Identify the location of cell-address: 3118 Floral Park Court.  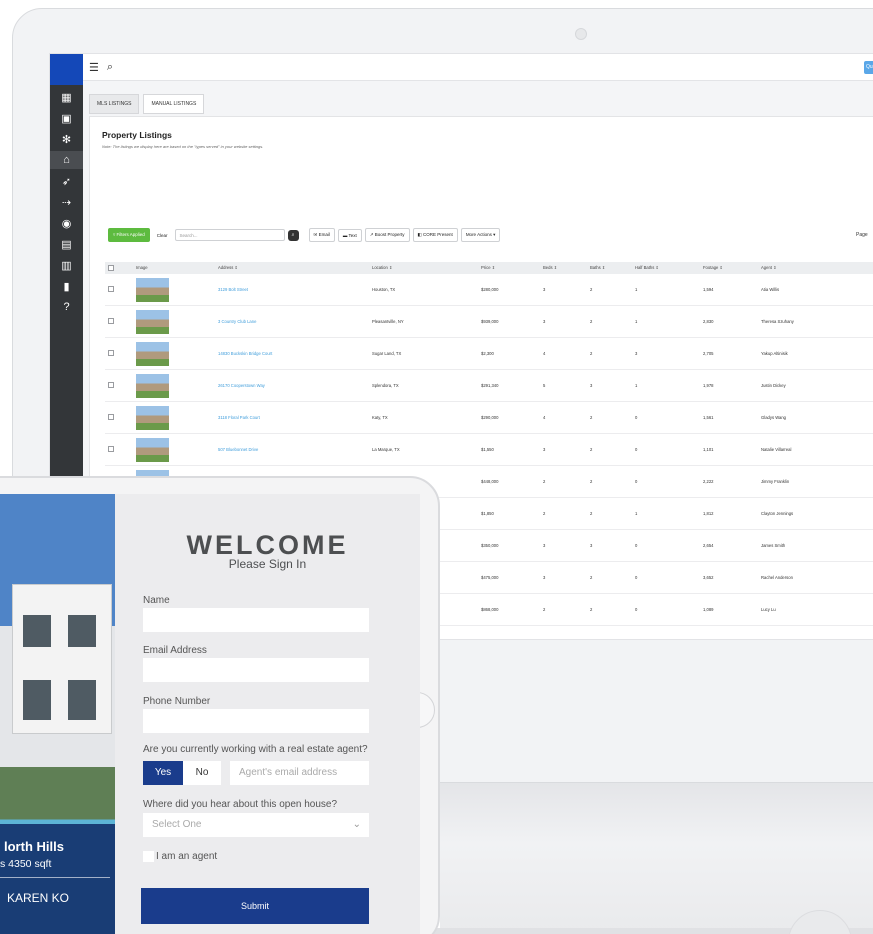
(239, 417).